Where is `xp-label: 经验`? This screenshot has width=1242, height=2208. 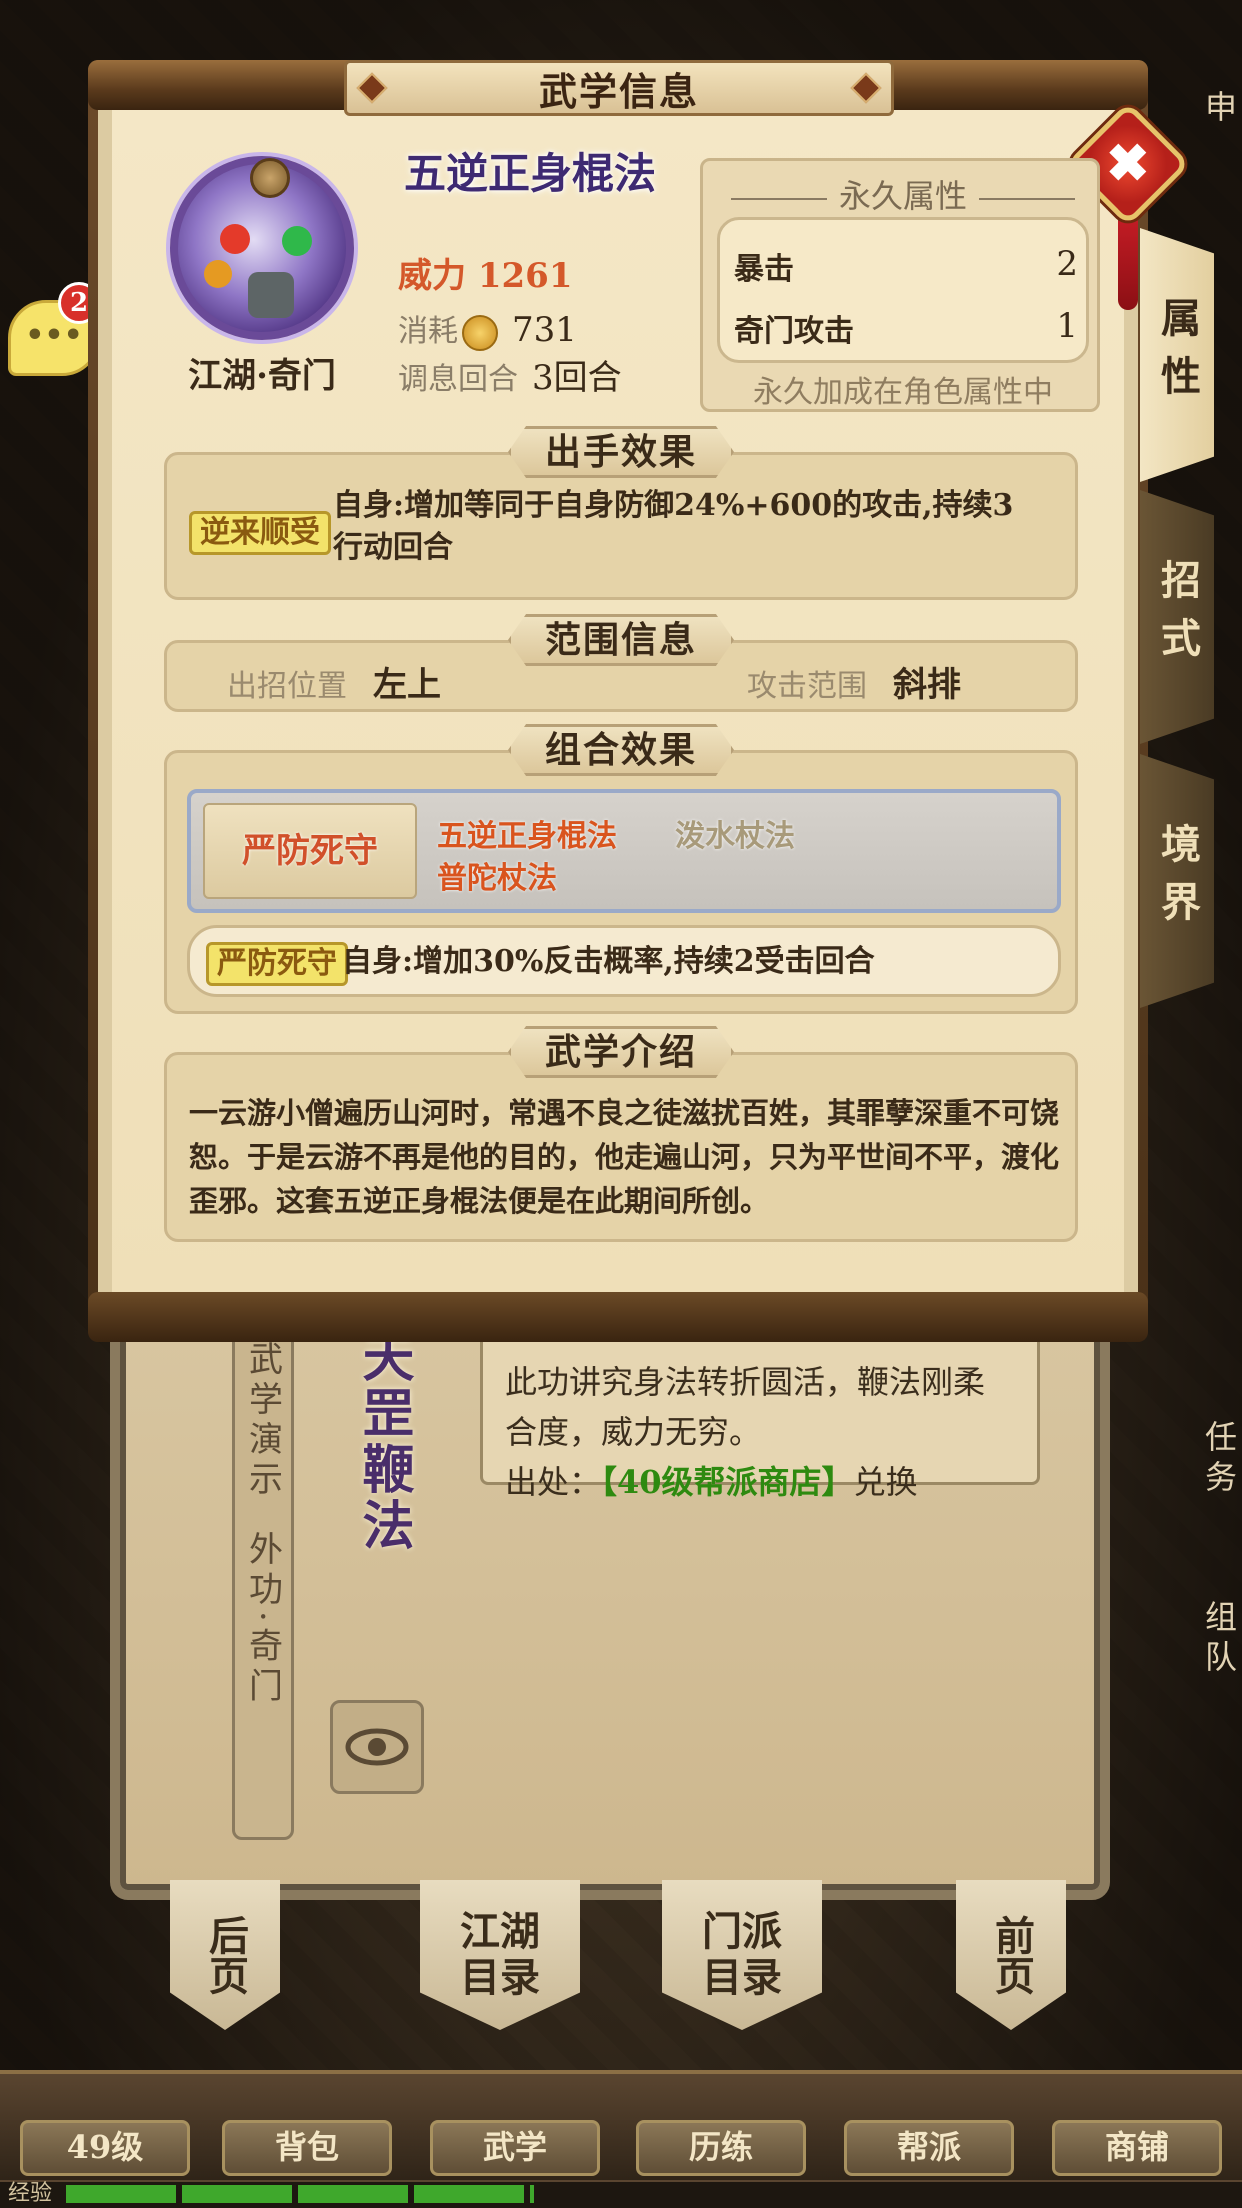 xp-label: 经验 is located at coordinates (30, 2193).